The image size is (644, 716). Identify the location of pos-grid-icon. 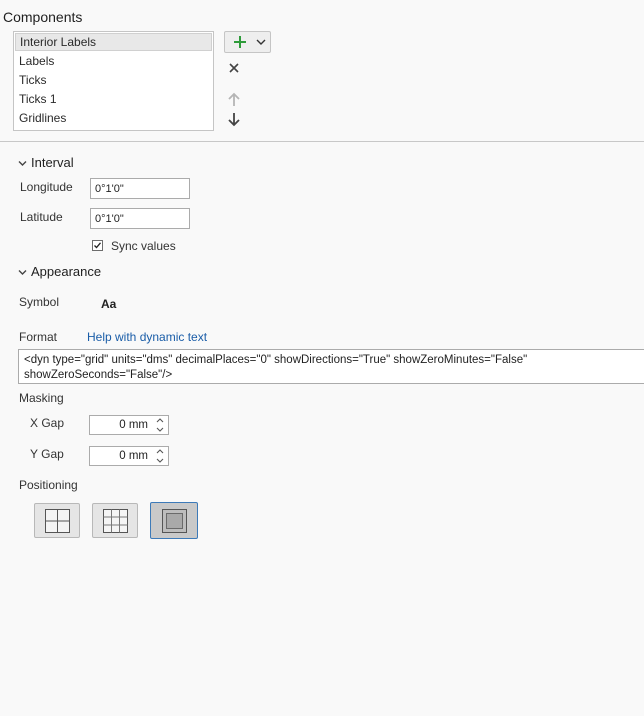
(115, 521).